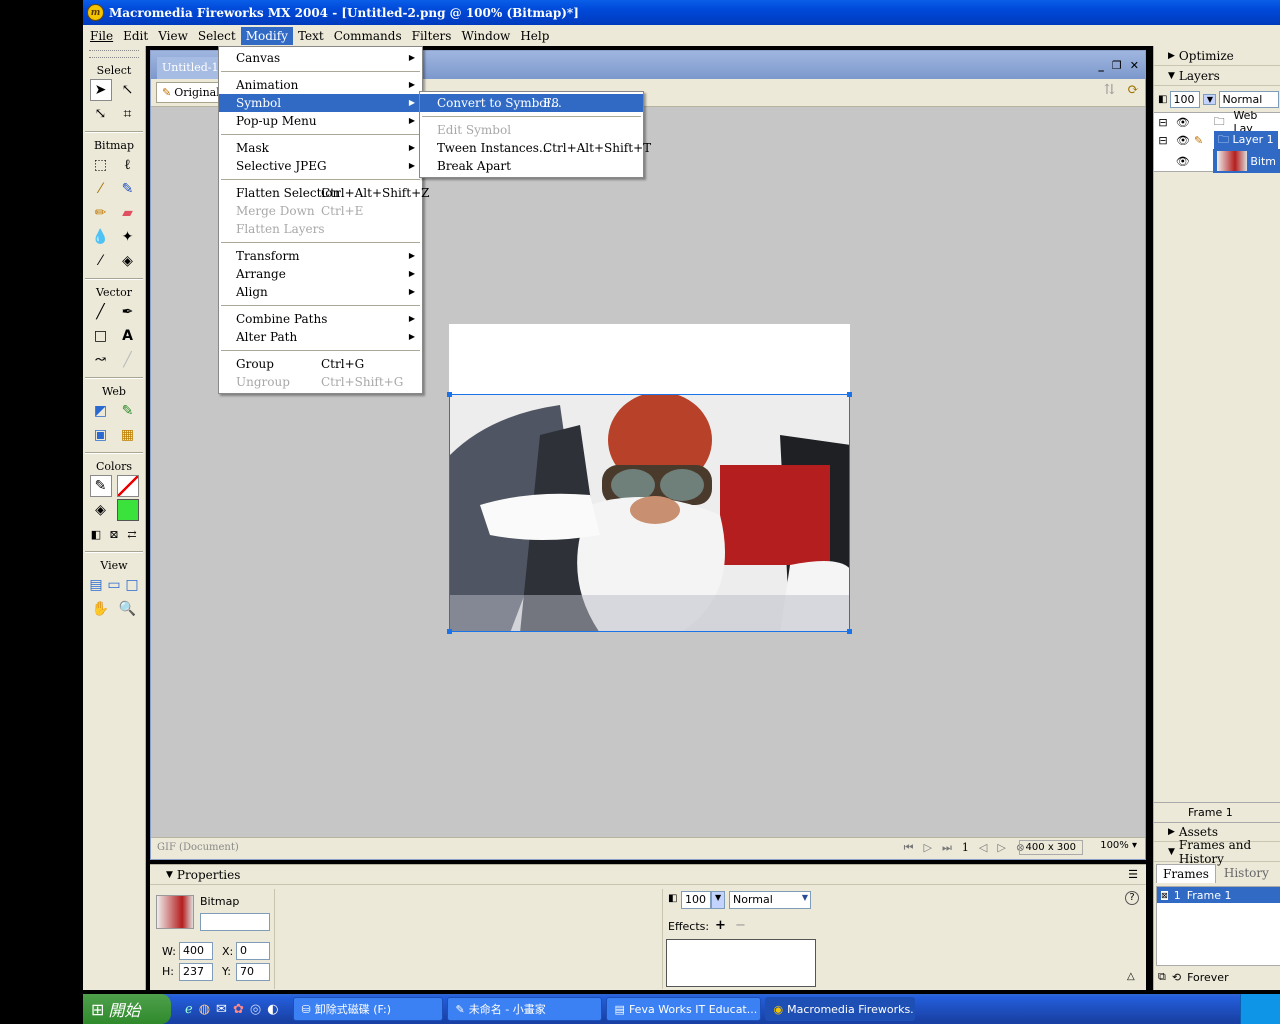  Describe the element at coordinates (648, 875) in the screenshot. I see `properties-header: ▼ Properties ☰` at that location.